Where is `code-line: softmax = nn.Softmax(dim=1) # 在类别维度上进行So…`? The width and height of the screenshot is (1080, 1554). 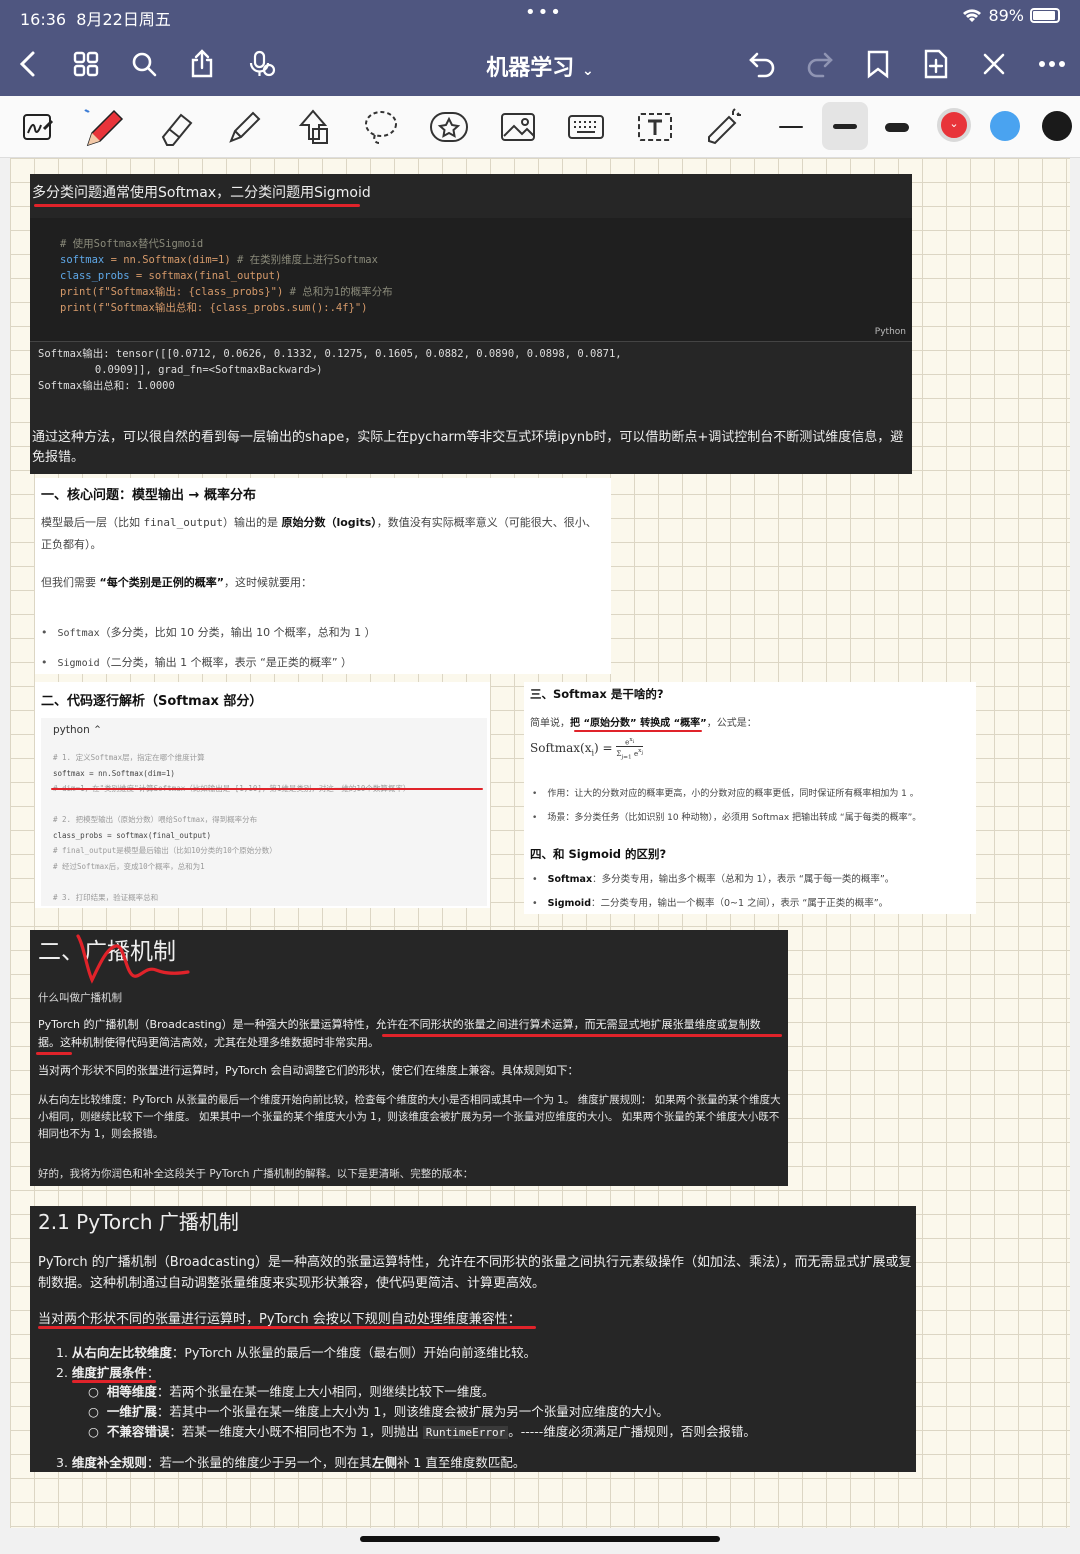
code-line: softmax = nn.Softmax(dim=1) # 在类别维度上进行So… is located at coordinates (219, 260).